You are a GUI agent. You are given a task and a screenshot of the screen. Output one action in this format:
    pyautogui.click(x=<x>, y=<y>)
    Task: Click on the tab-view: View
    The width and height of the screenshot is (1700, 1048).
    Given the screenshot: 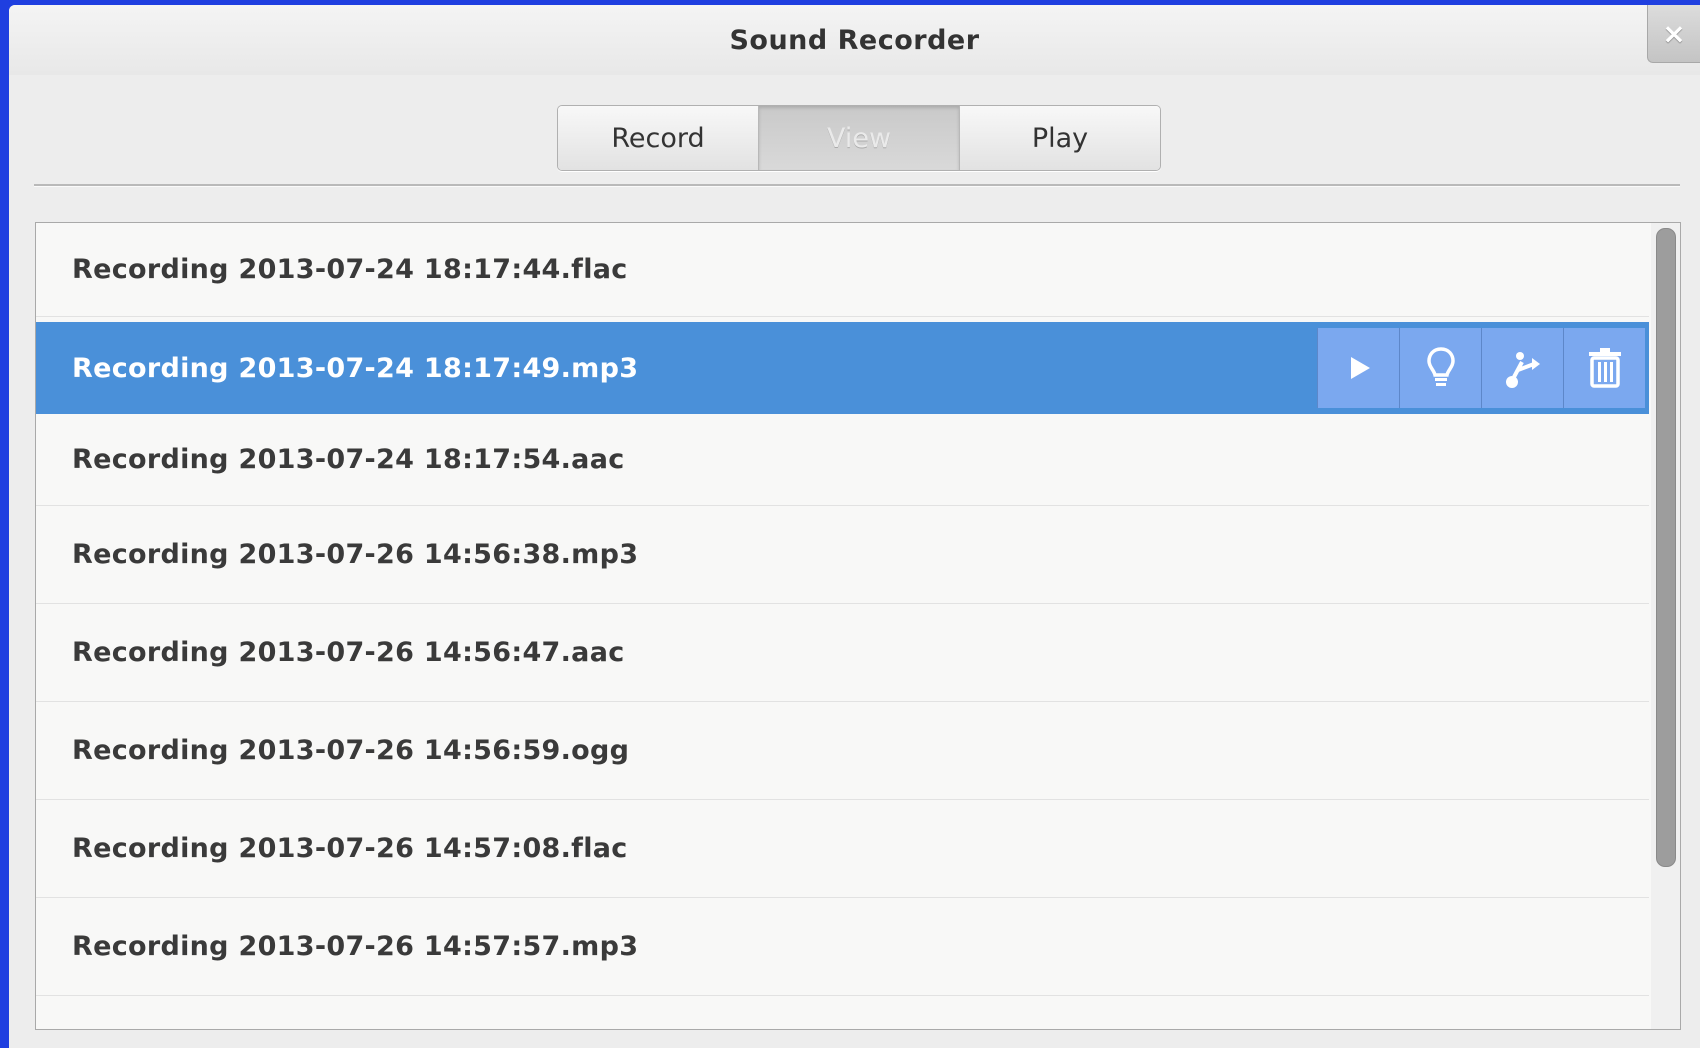 What is the action you would take?
    pyautogui.click(x=859, y=138)
    